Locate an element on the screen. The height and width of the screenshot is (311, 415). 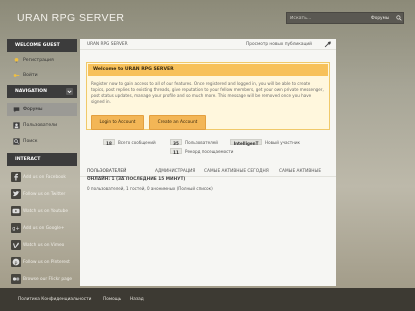
tab-administration: АДМИНИСТРАЦИЯ is located at coordinates (175, 171).